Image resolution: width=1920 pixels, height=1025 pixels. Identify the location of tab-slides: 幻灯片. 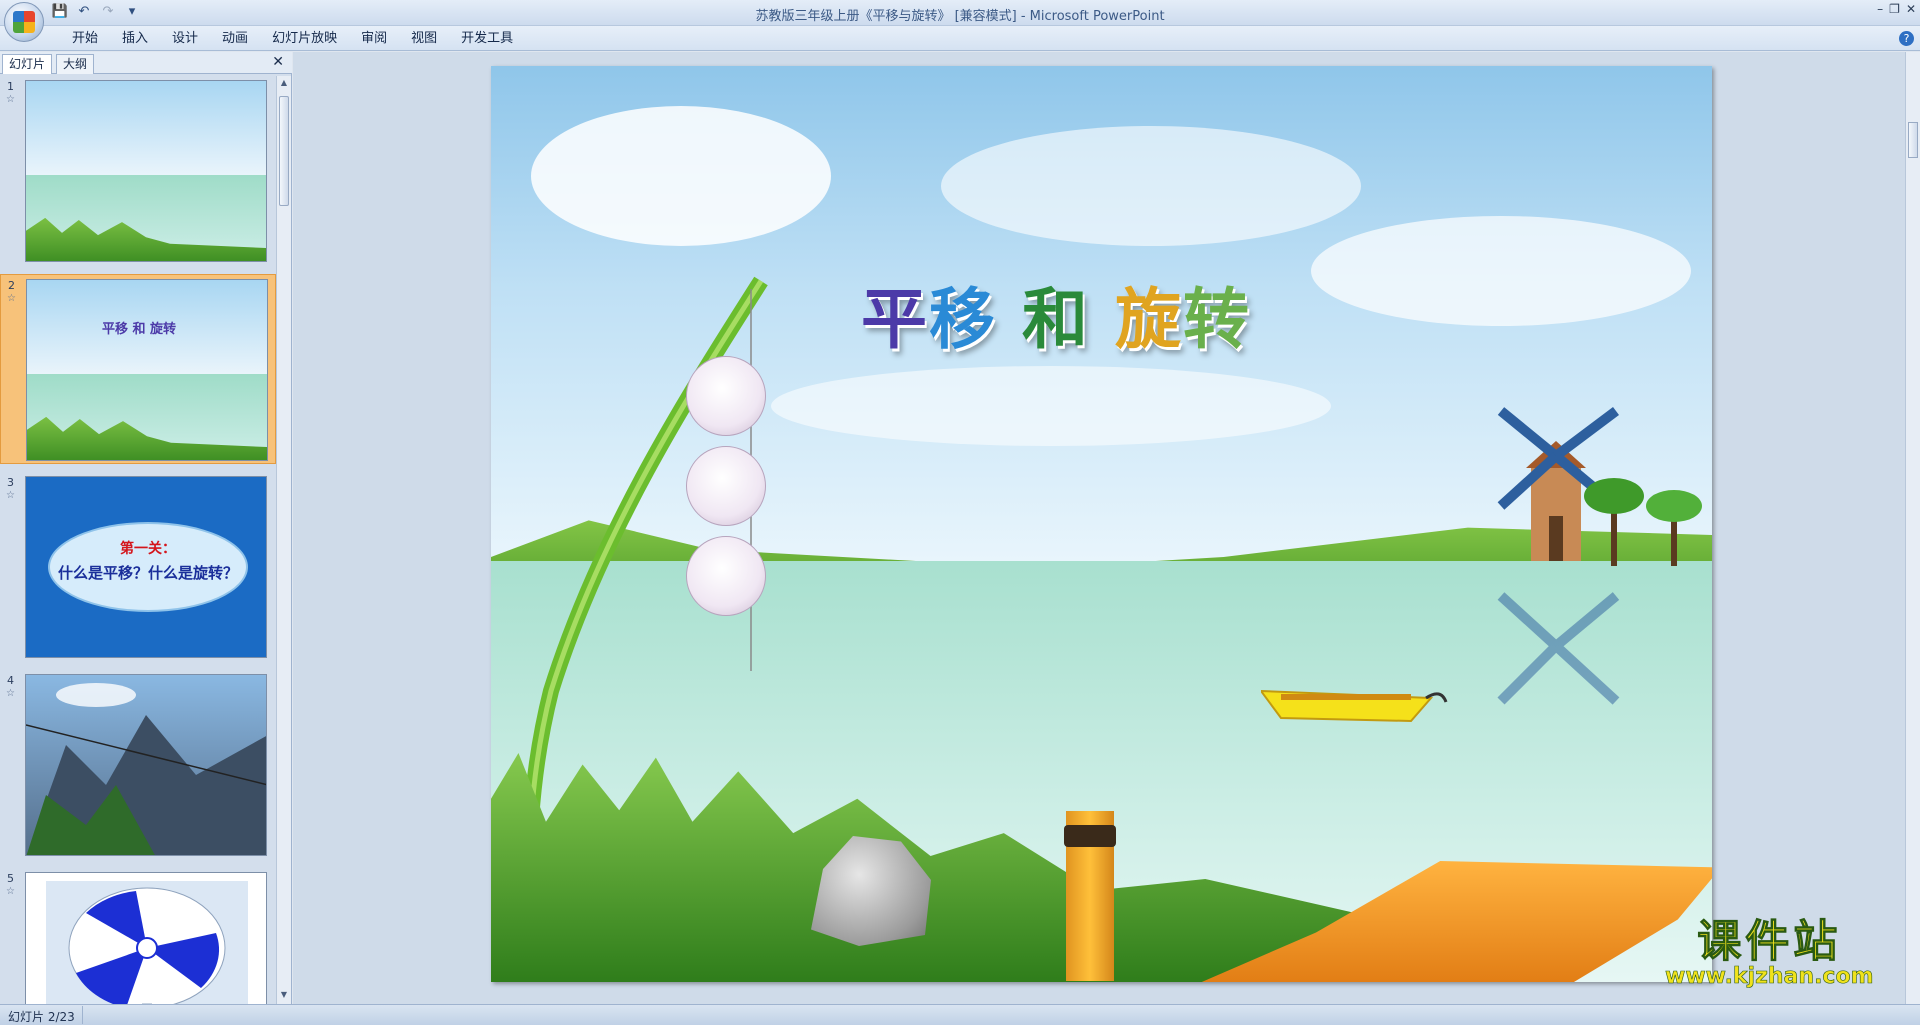
(27, 64).